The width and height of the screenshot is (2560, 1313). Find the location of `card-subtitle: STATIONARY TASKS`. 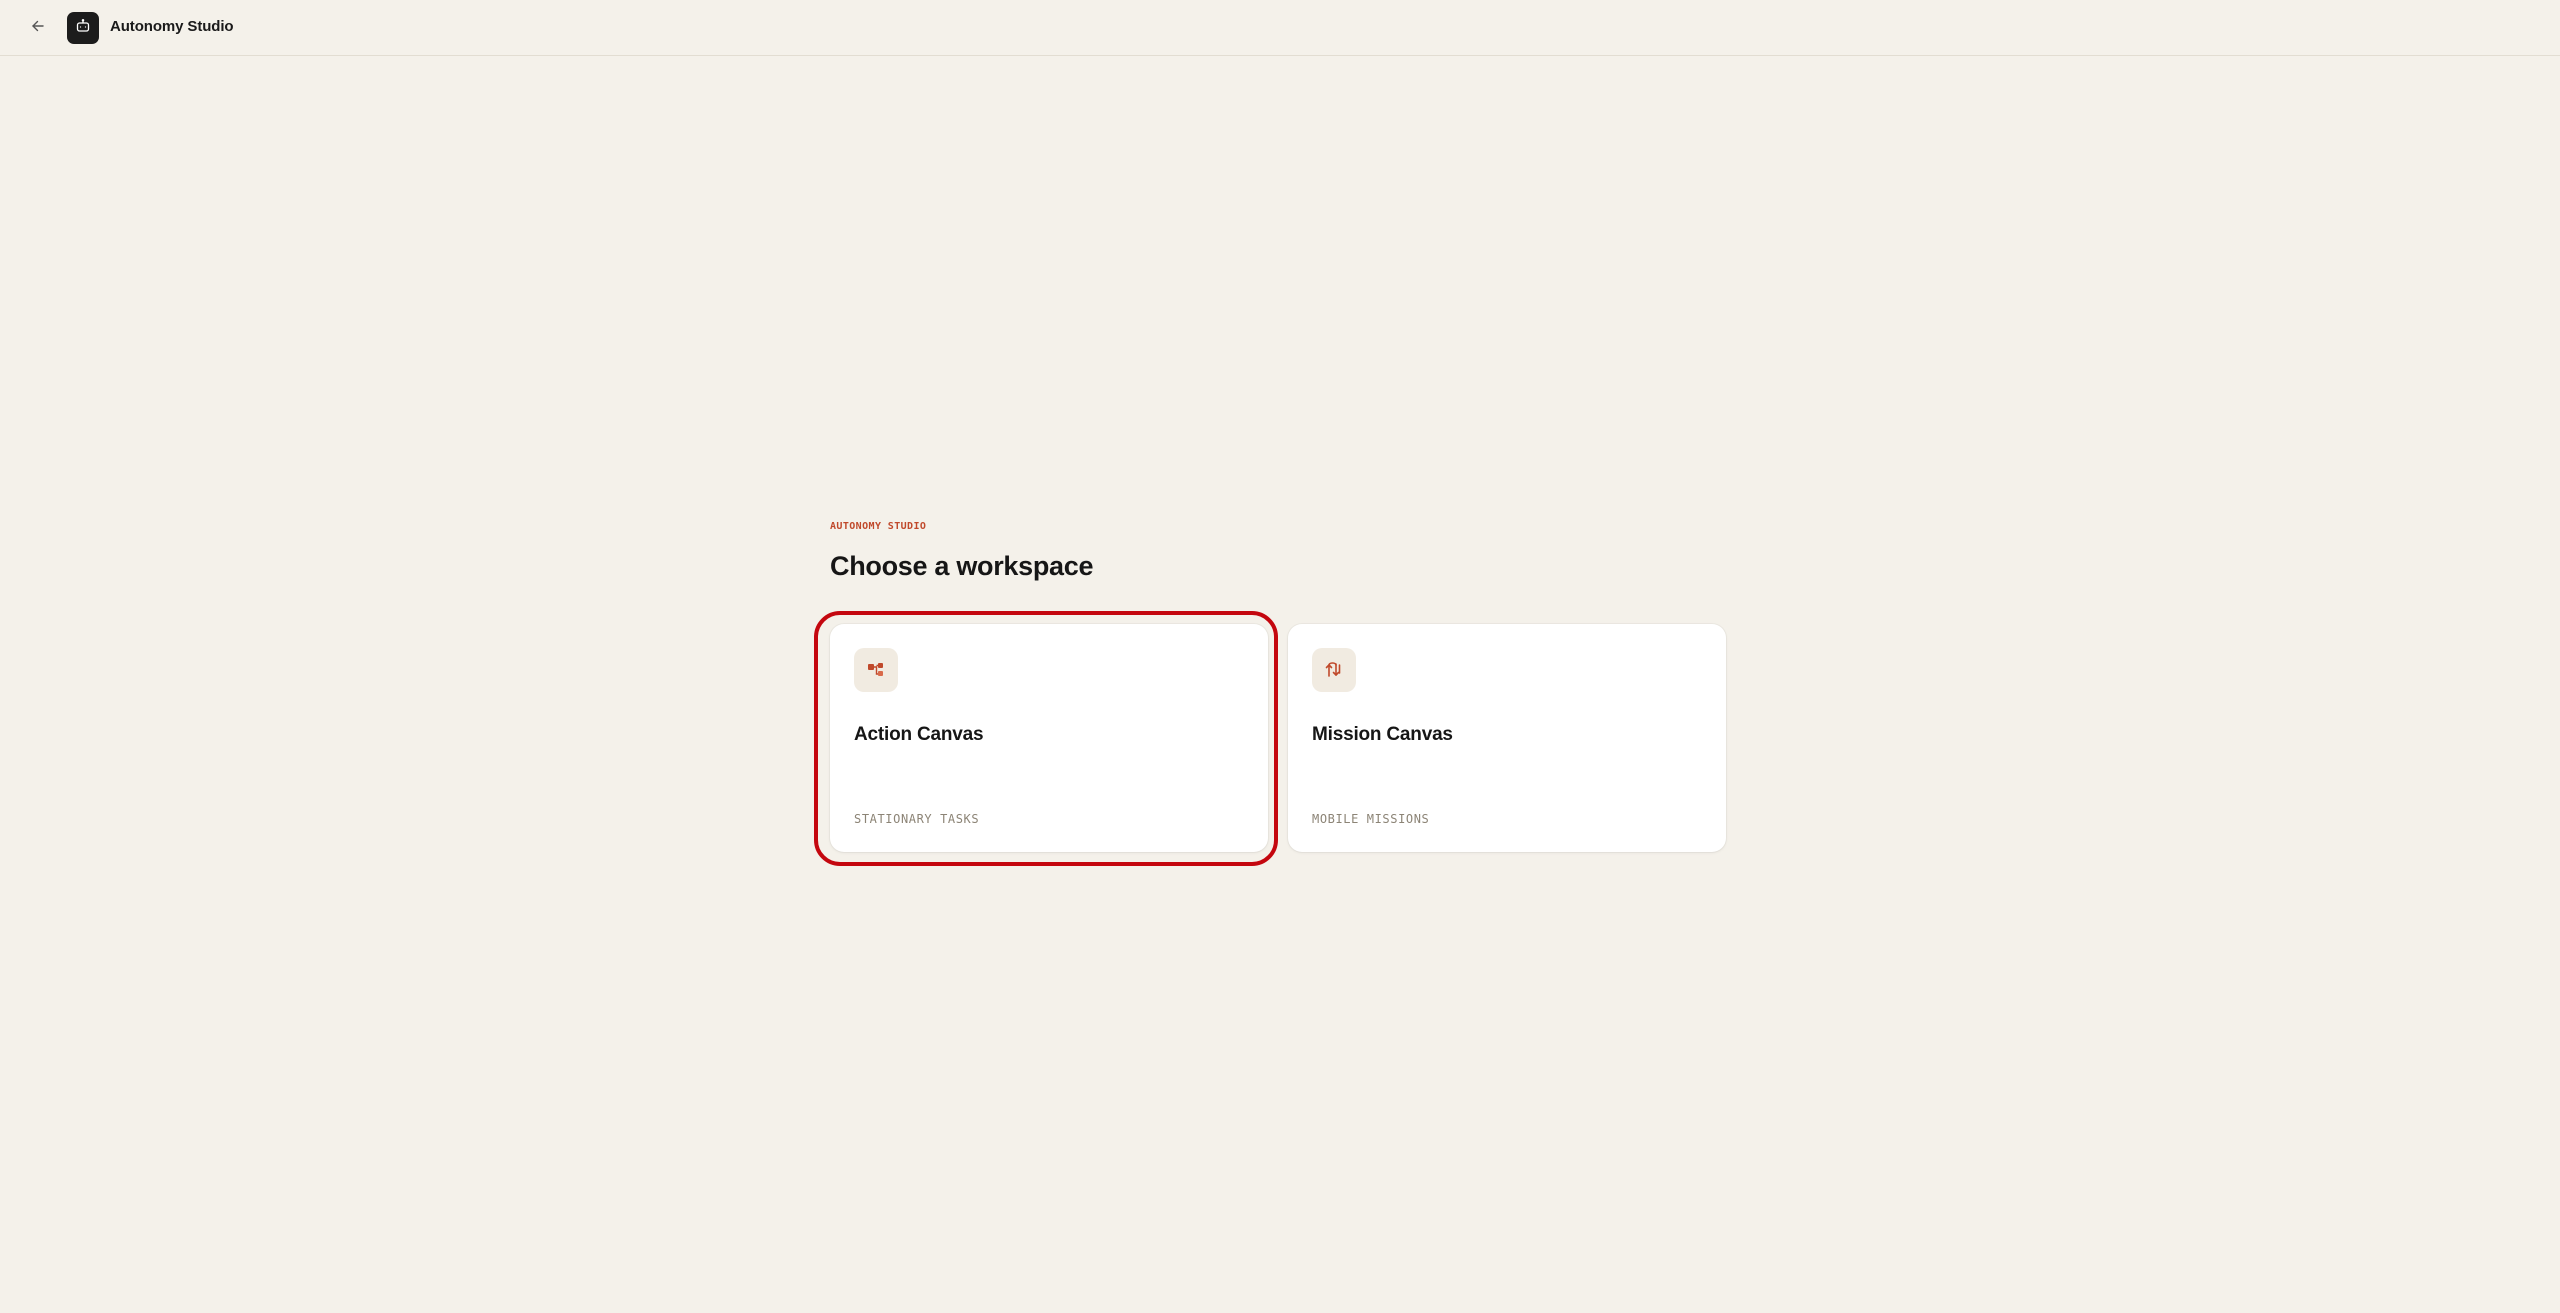

card-subtitle: STATIONARY TASKS is located at coordinates (917, 819).